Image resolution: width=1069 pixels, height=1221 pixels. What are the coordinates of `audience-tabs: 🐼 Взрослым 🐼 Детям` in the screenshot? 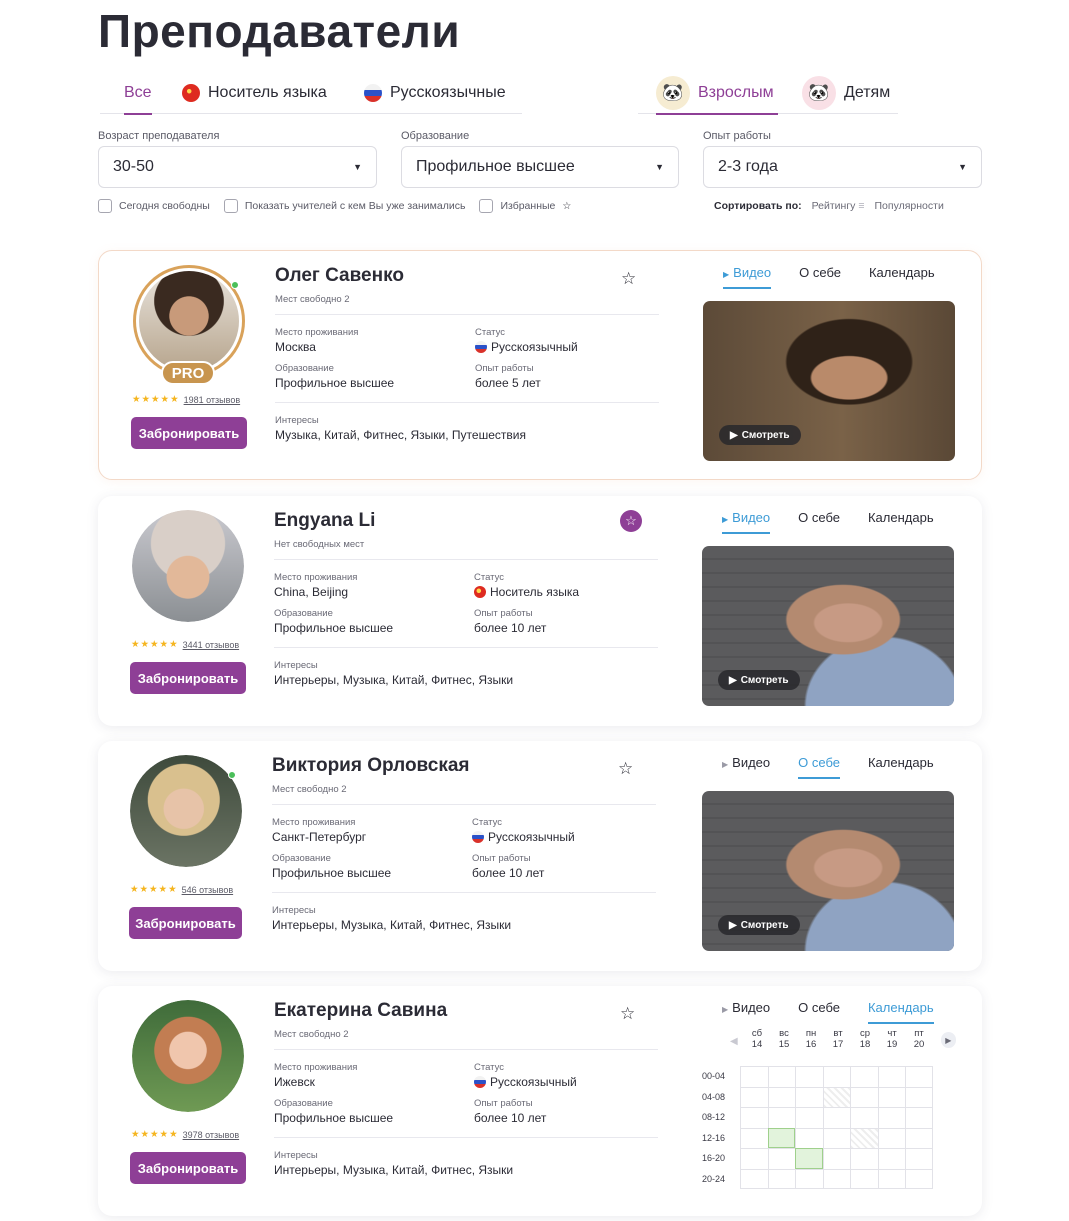 It's located at (768, 93).